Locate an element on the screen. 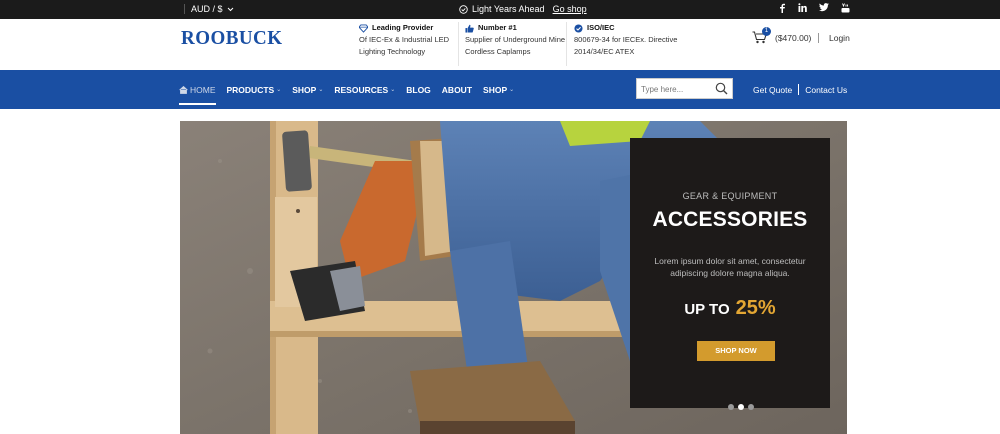 This screenshot has width=1000, height=434. diamond-icon is located at coordinates (363, 28).